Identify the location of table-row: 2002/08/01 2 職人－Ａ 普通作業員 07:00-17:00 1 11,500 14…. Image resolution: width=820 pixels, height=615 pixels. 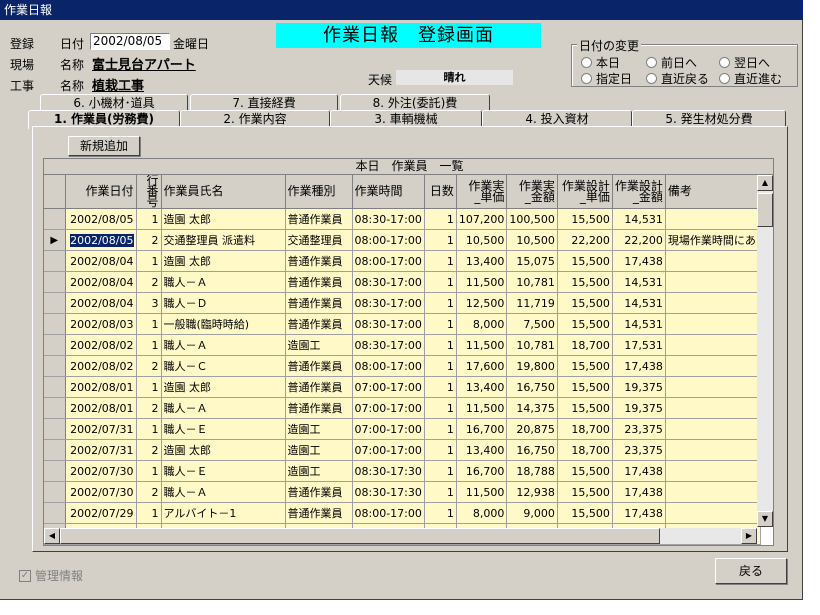
(402, 408).